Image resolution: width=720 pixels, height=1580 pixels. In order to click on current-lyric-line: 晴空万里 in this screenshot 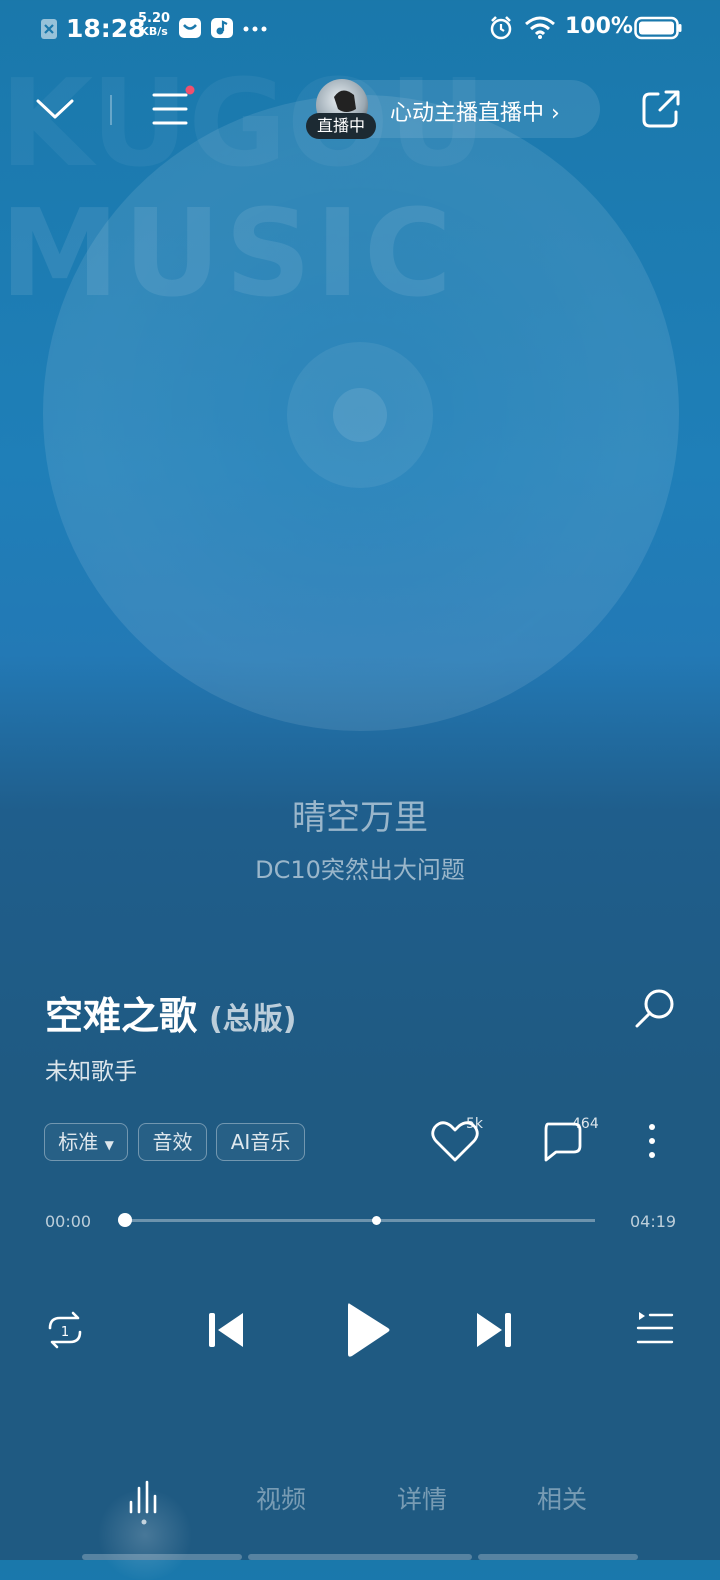, I will do `click(360, 814)`.